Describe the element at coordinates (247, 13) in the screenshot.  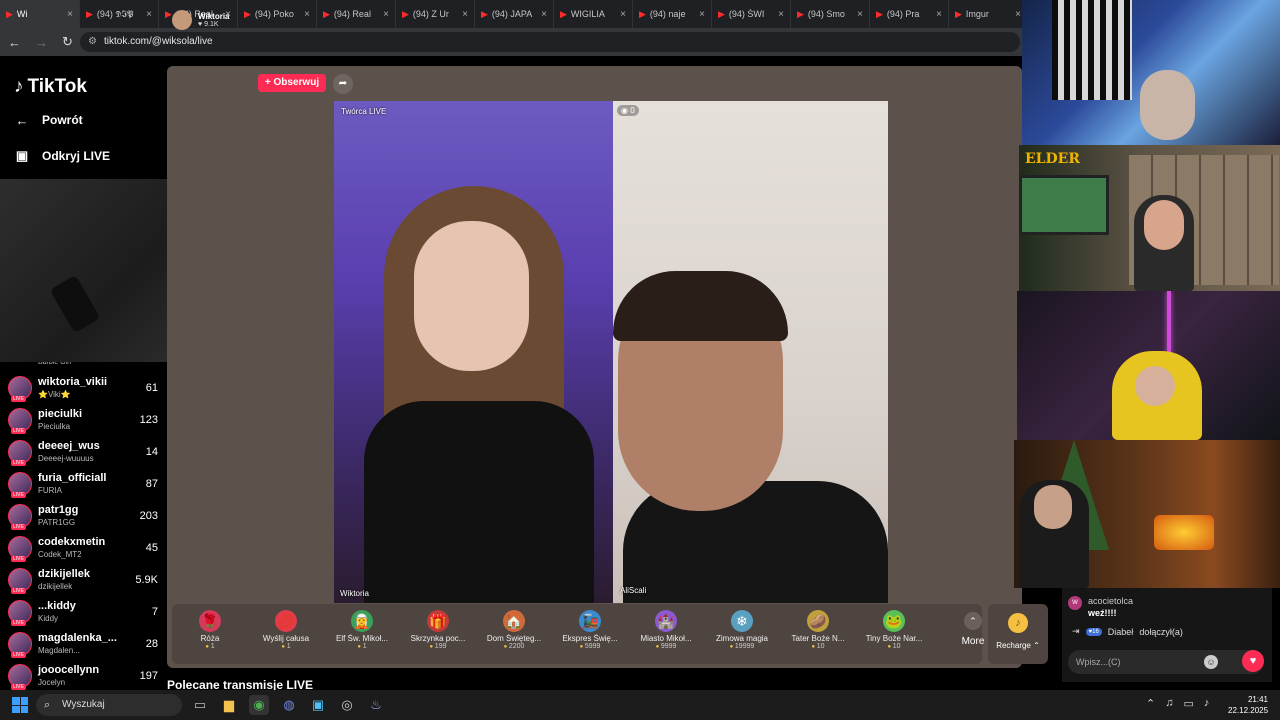
I see `youtube-icon: ▶` at that location.